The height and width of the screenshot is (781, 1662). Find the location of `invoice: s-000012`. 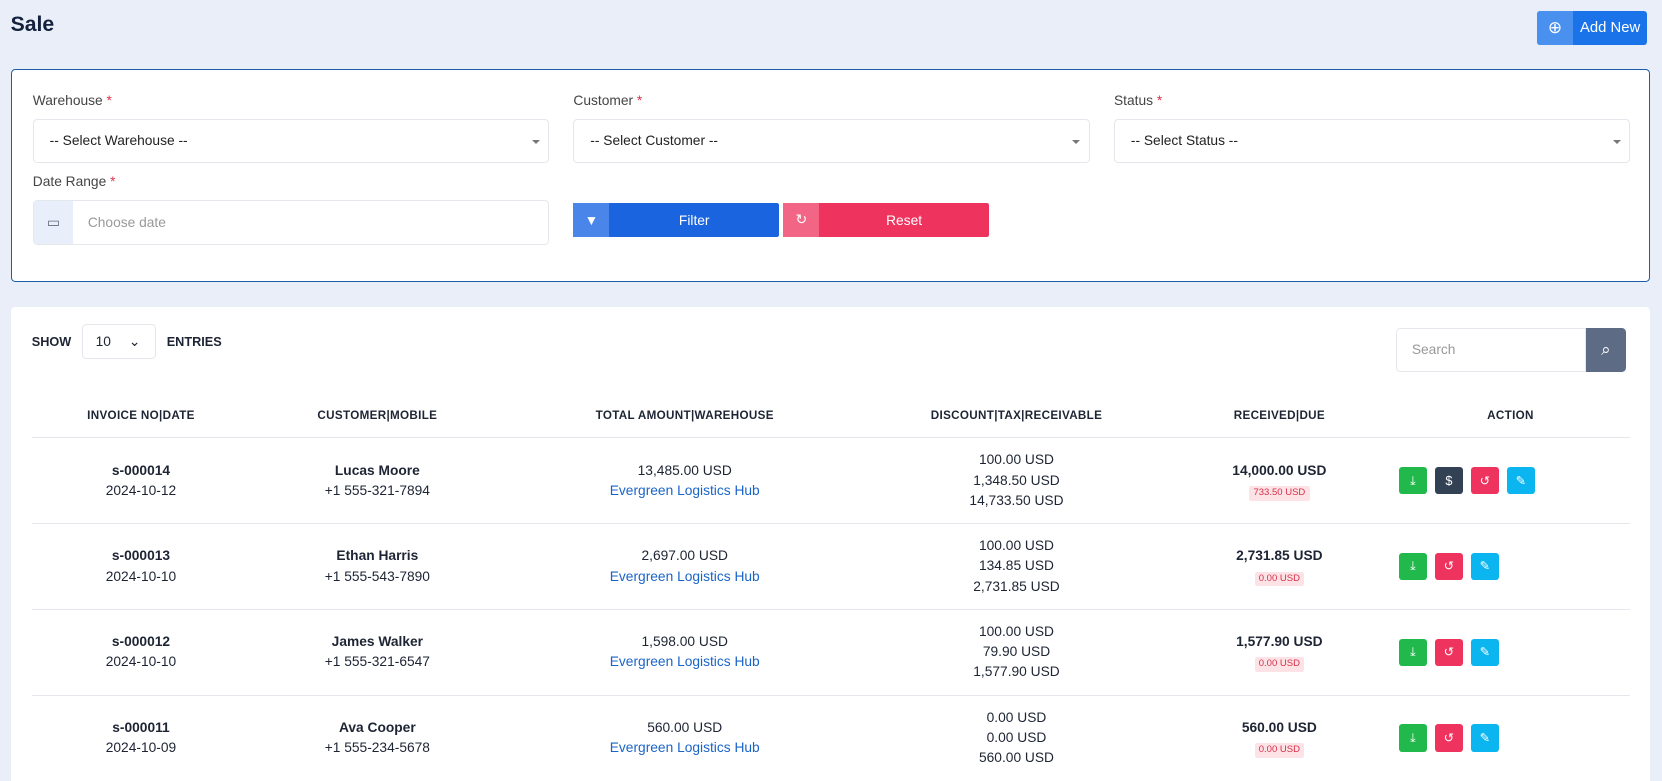

invoice: s-000012 is located at coordinates (141, 642).